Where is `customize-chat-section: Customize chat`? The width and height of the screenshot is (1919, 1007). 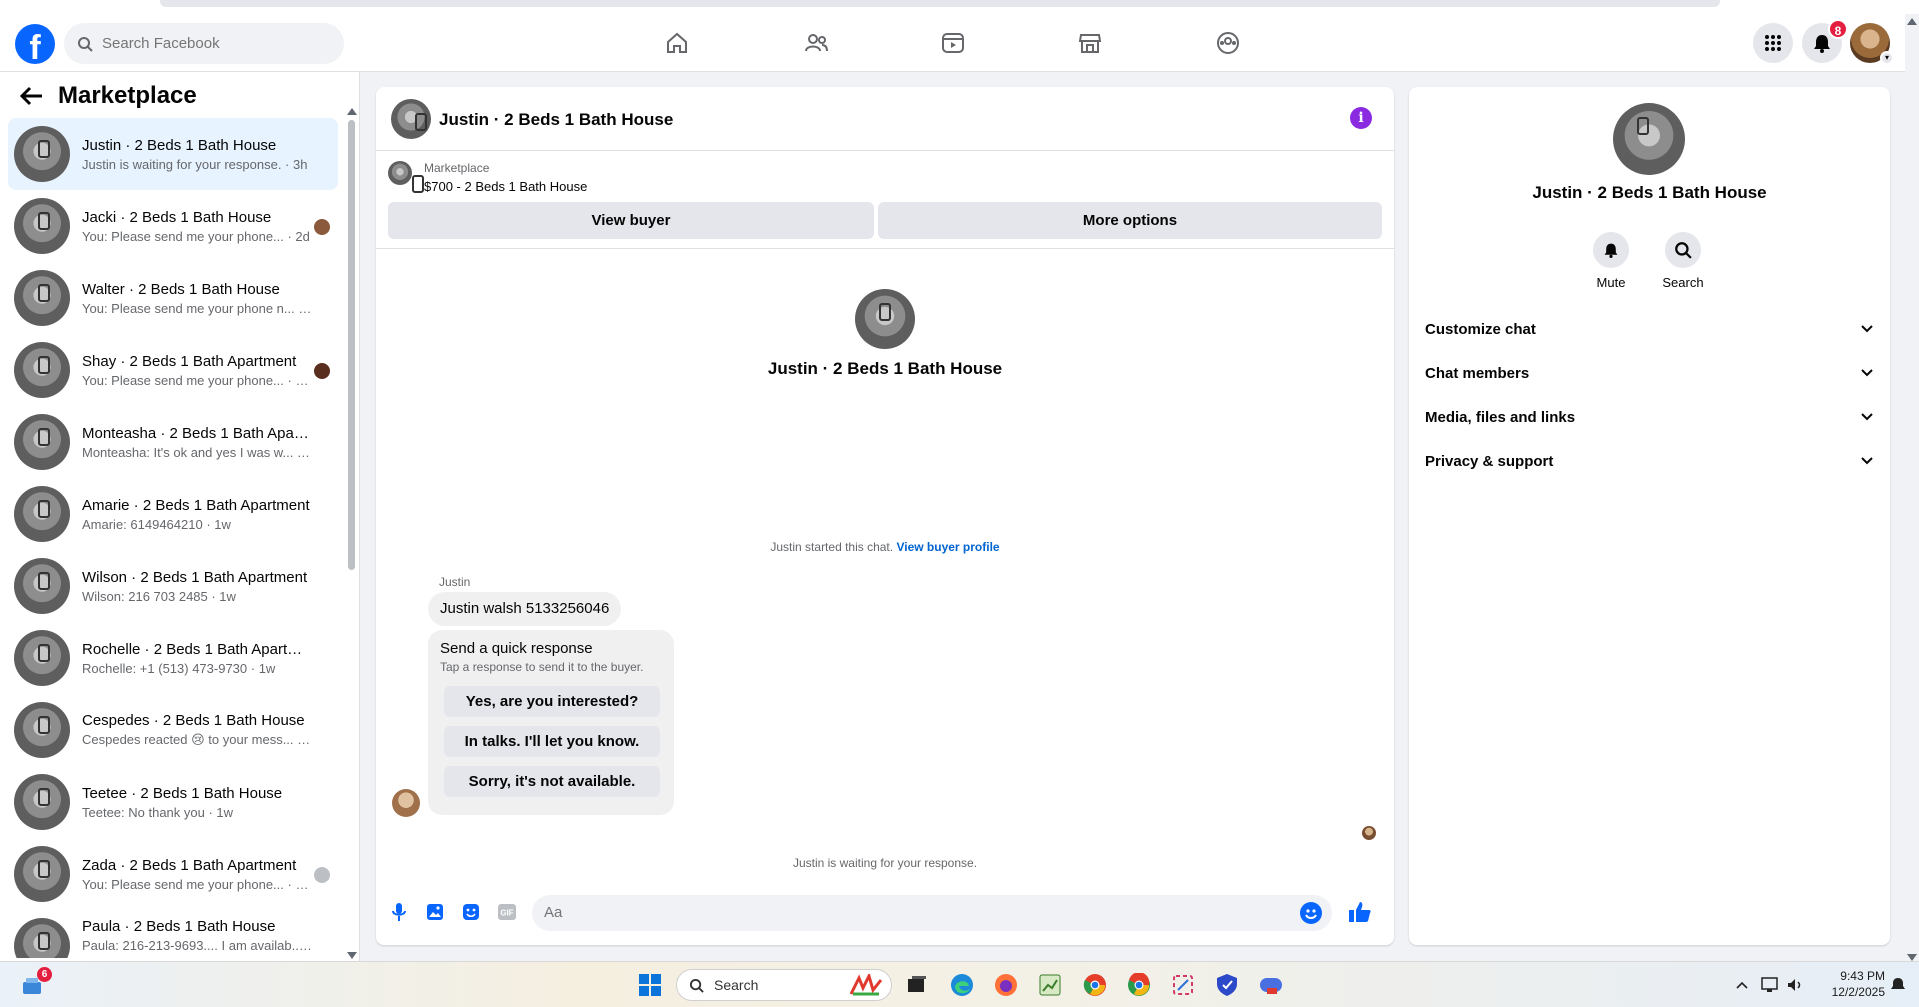
customize-chat-section: Customize chat is located at coordinates (1649, 329).